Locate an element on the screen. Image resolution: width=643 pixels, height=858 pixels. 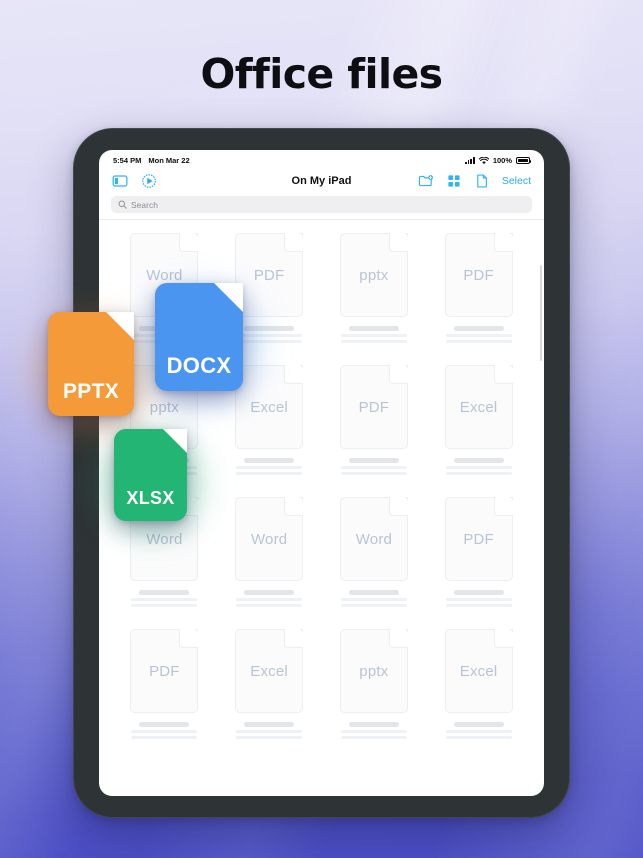
search-icon is located at coordinates (122, 204).